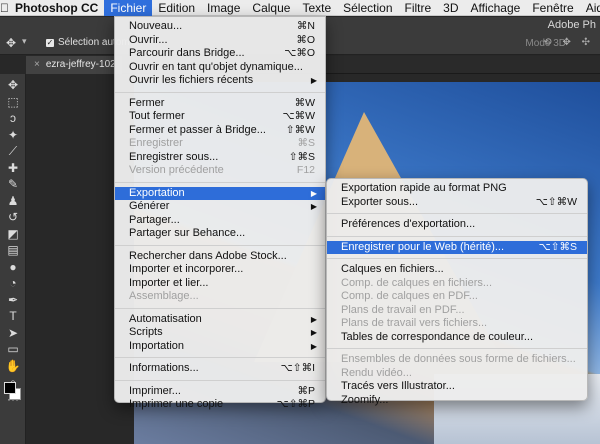 Image resolution: width=600 pixels, height=444 pixels. I want to click on 3d-mode-icons: ⟲ ✥ ✣, so click(568, 42).